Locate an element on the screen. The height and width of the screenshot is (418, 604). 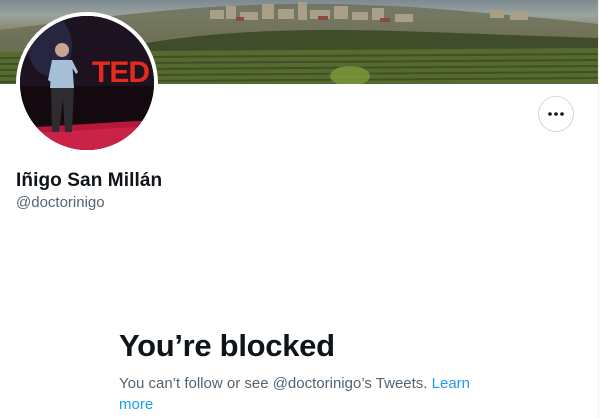
avatar-photo: TED is located at coordinates (87, 83).